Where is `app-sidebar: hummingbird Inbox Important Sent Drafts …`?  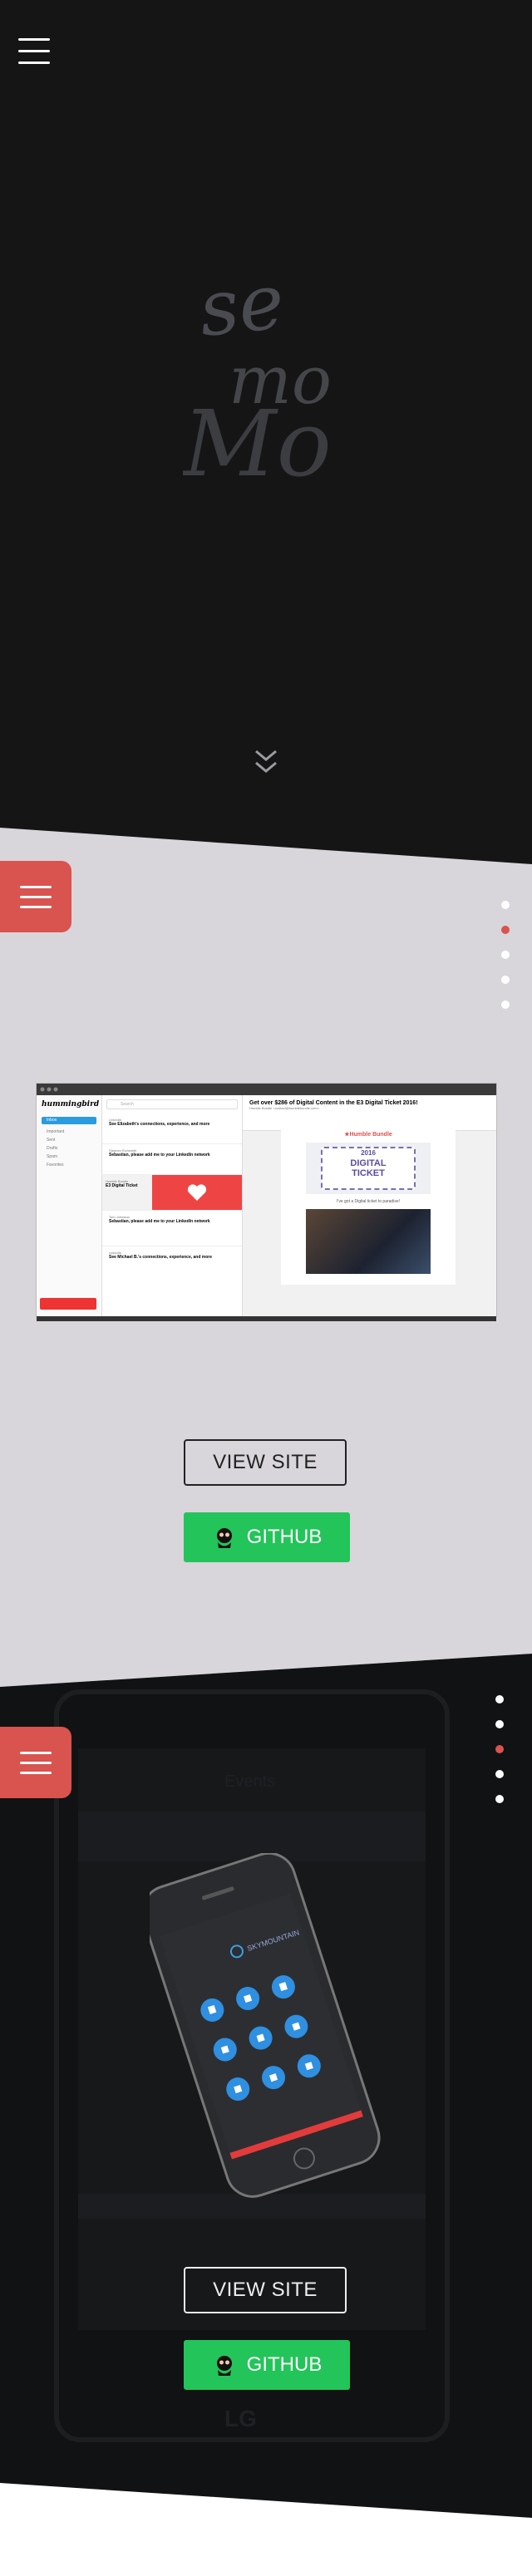
app-sidebar: hummingbird Inbox Important Sent Drafts … is located at coordinates (69, 1205).